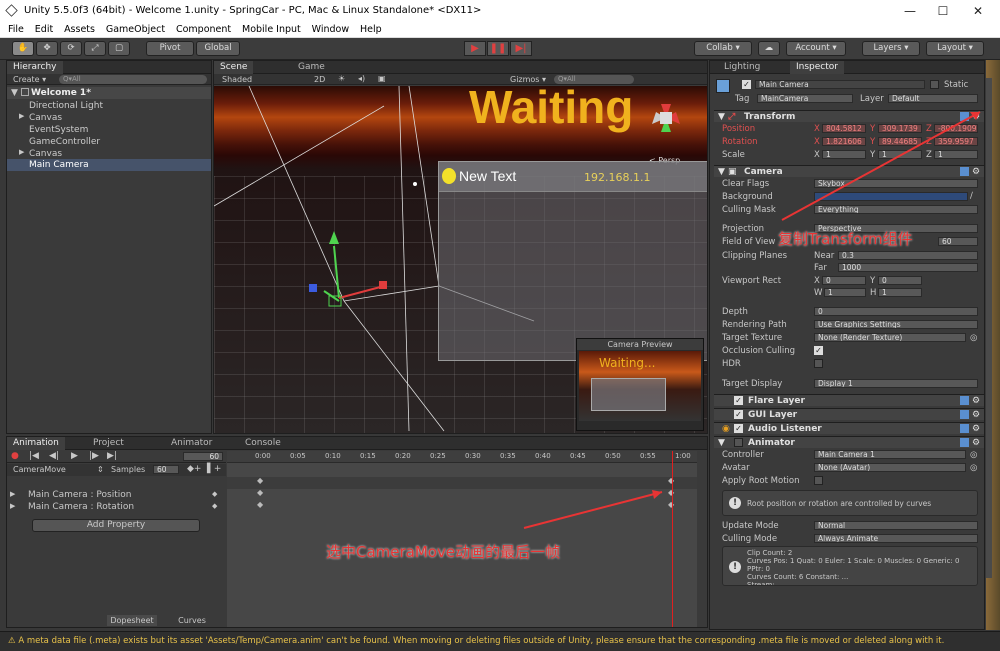 The image size is (1000, 651). Describe the element at coordinates (128, 469) in the screenshot. I see `samples-label: Samples` at that location.